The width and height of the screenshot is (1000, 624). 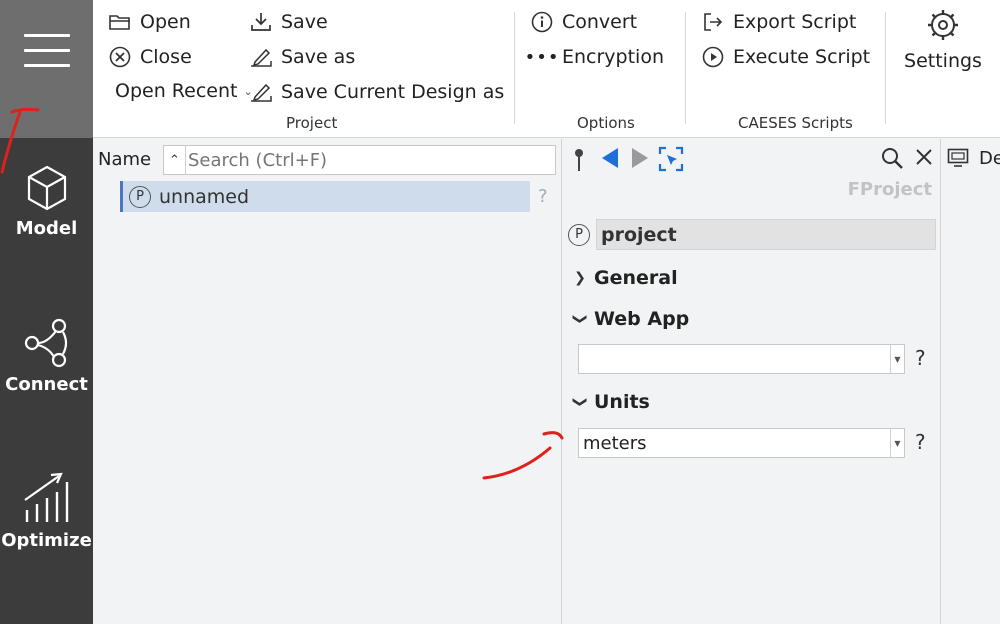 I want to click on chevron-right-icon: ❯, so click(x=580, y=278).